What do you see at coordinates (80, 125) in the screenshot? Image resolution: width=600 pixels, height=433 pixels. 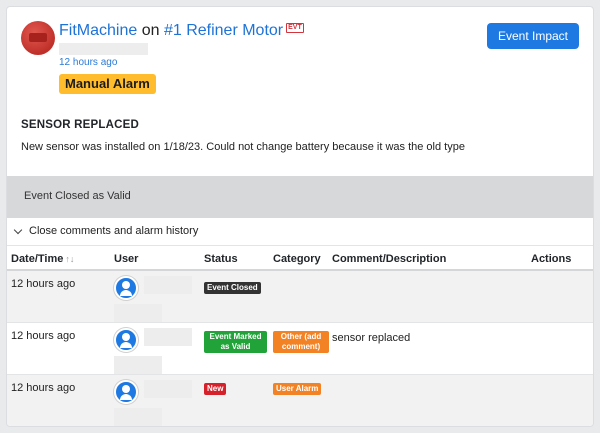 I see `event-heading: SENSOR REPLACED` at bounding box center [80, 125].